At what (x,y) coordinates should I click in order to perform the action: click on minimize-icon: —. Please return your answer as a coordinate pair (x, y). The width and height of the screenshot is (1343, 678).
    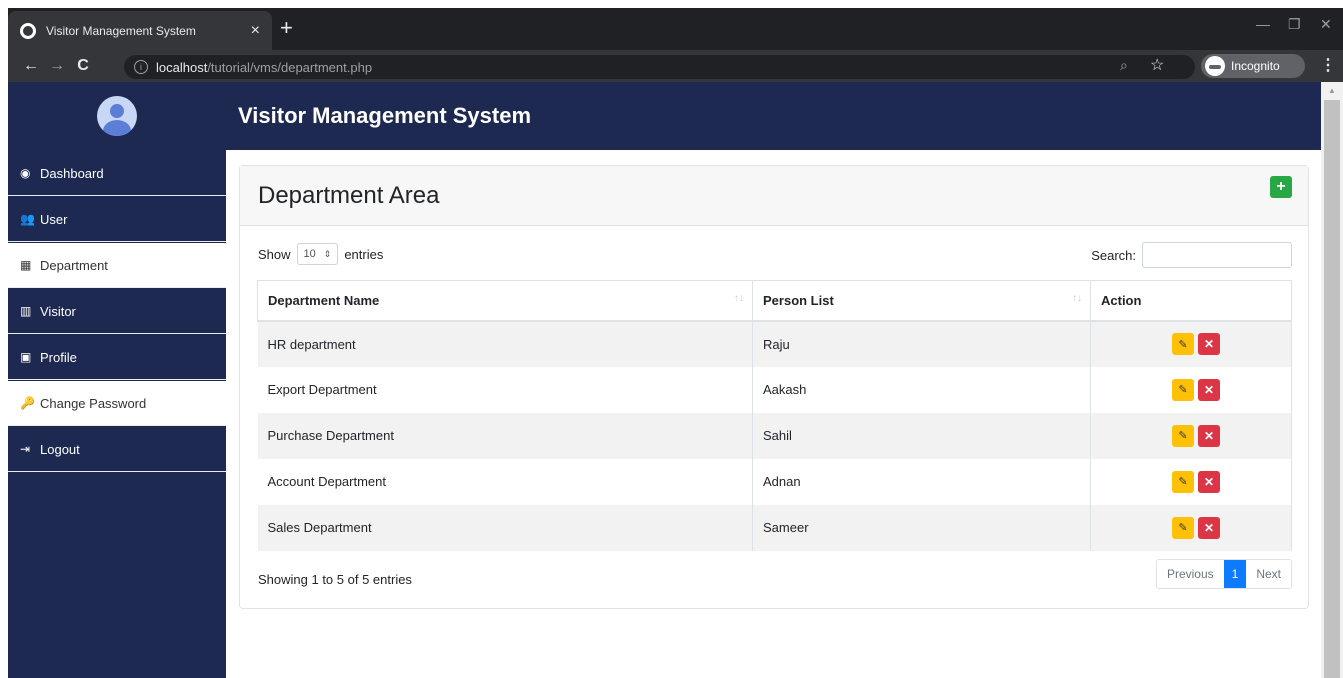
    Looking at the image, I should click on (1263, 24).